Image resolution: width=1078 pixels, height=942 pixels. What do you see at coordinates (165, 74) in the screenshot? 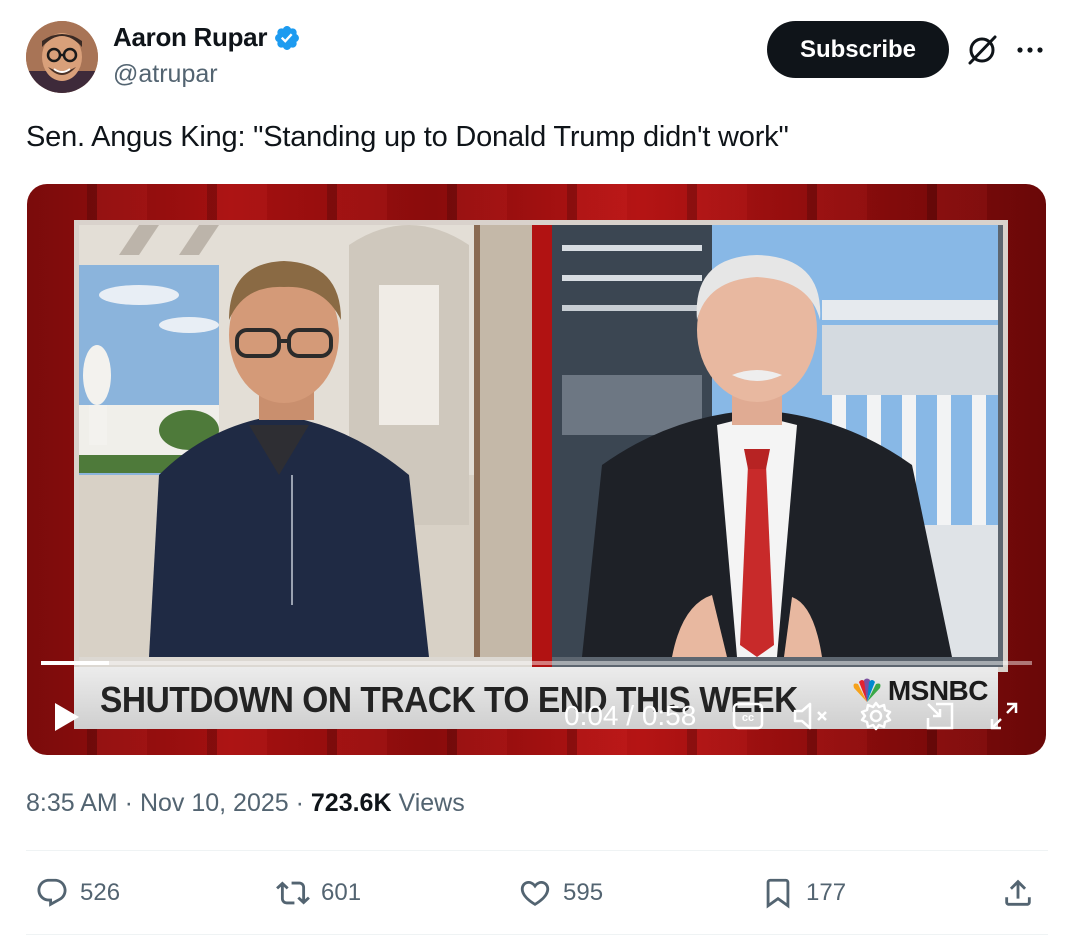
I see `author-handle: @atrupar` at bounding box center [165, 74].